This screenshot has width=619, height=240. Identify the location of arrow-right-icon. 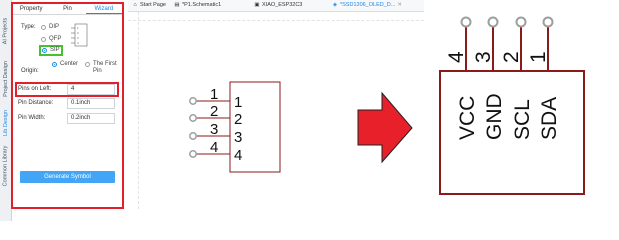
(385, 127).